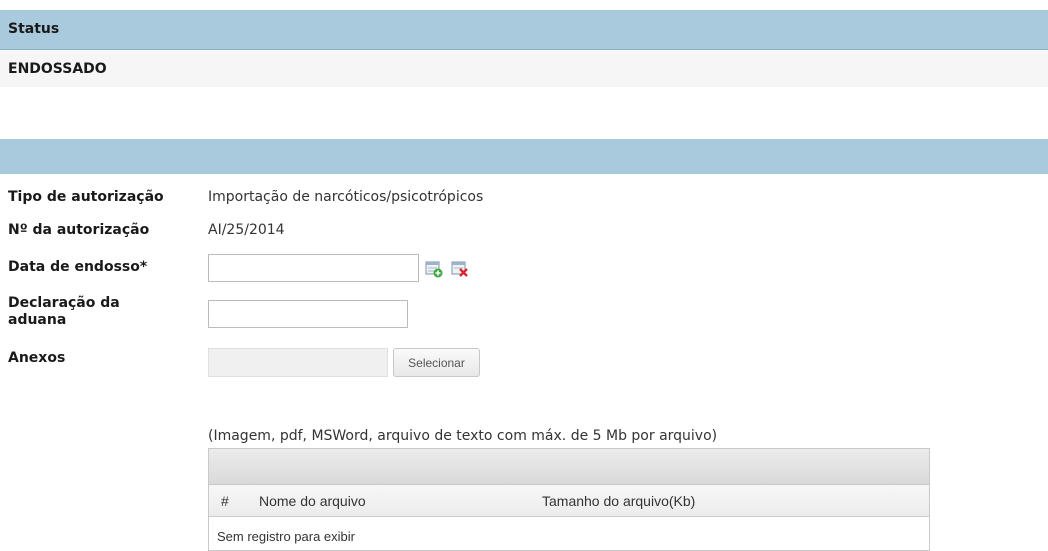 The image size is (1048, 551). What do you see at coordinates (225, 501) in the screenshot?
I see `column-header-index: #` at bounding box center [225, 501].